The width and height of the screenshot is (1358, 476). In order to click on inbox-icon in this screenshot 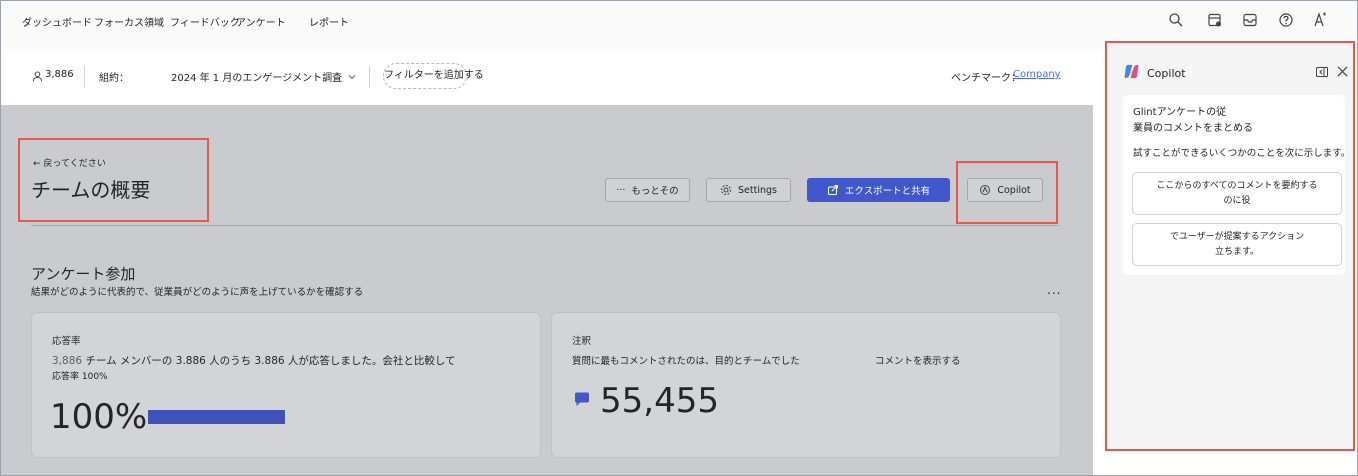, I will do `click(1250, 20)`.